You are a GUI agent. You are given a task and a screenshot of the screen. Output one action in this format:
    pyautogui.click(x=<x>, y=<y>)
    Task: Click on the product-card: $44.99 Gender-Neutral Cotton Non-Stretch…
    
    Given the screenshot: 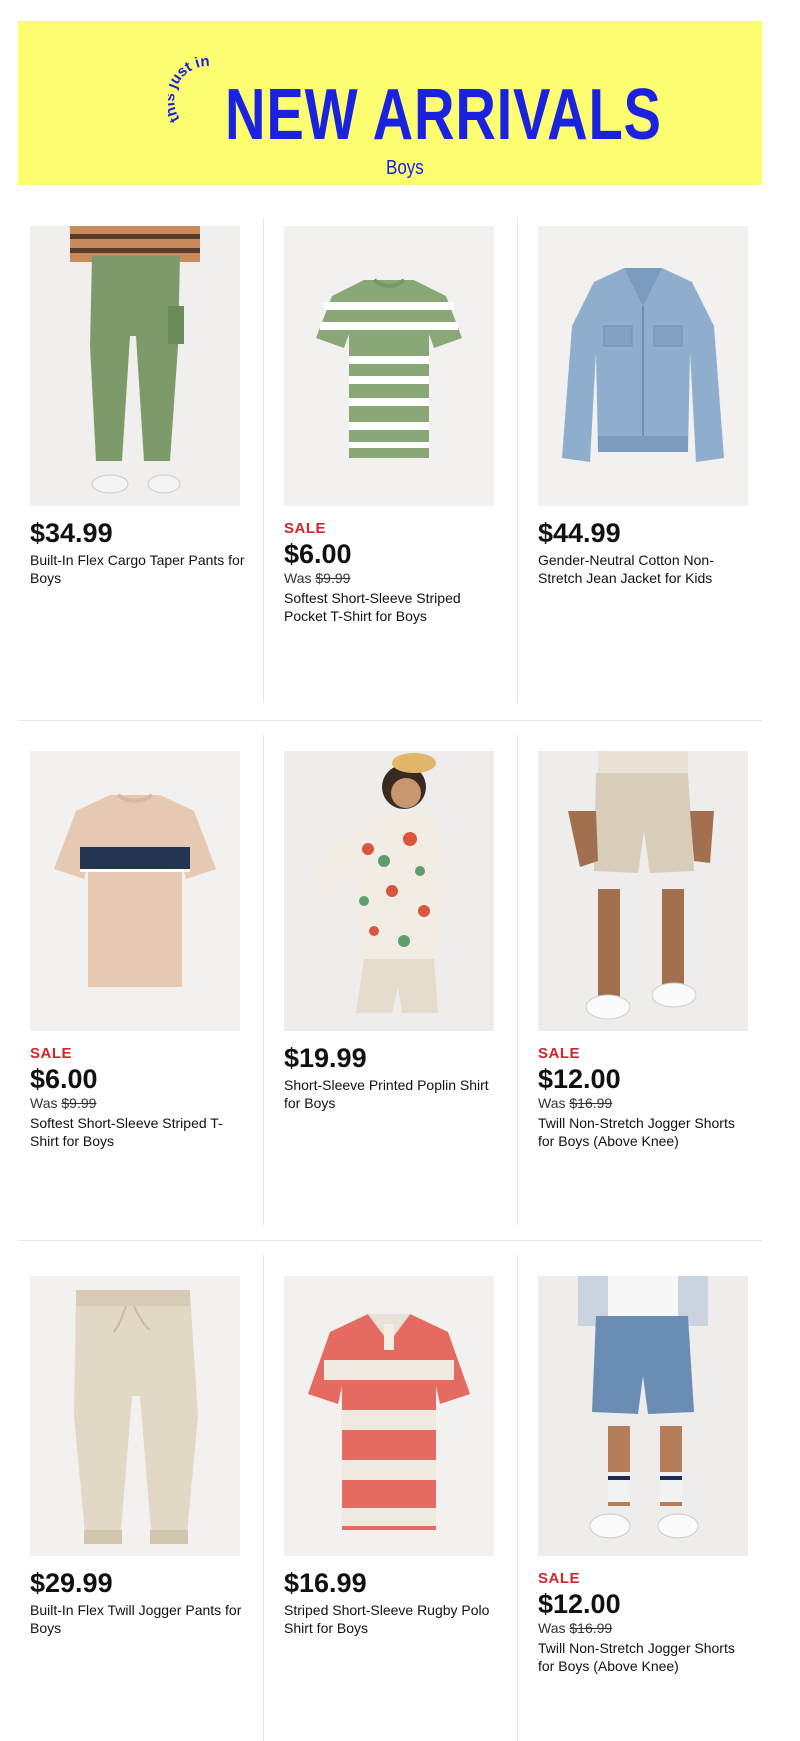 What is the action you would take?
    pyautogui.click(x=653, y=406)
    